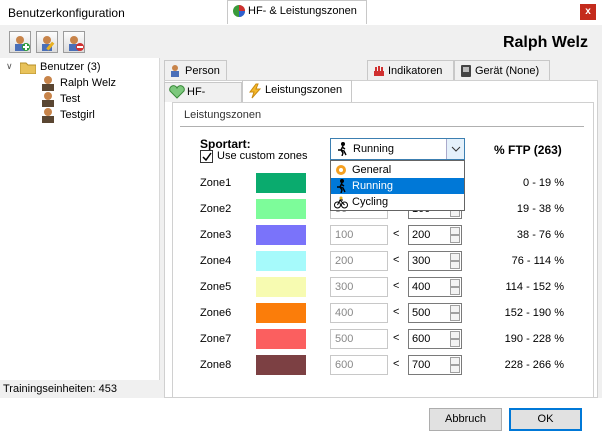 The height and width of the screenshot is (440, 602). I want to click on option-label: Cycling, so click(370, 202).